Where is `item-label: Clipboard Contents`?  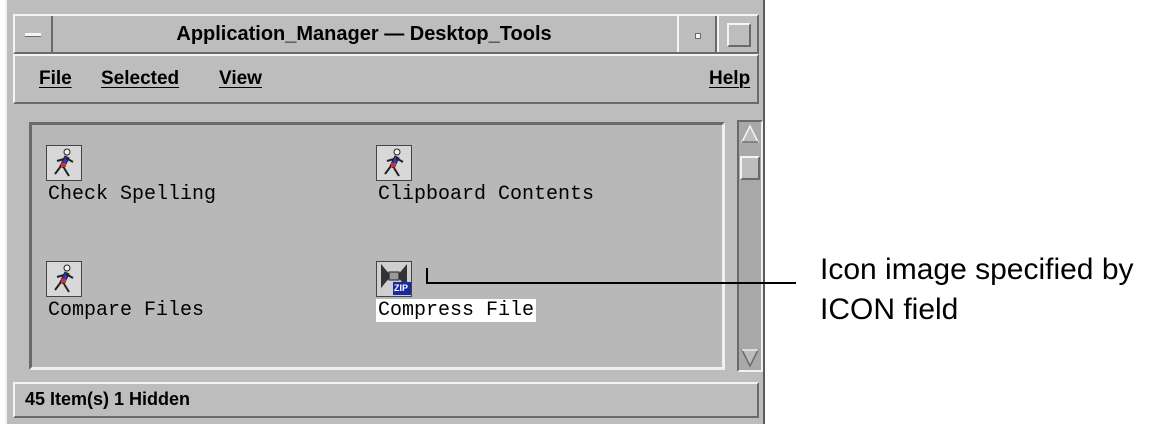
item-label: Clipboard Contents is located at coordinates (486, 194).